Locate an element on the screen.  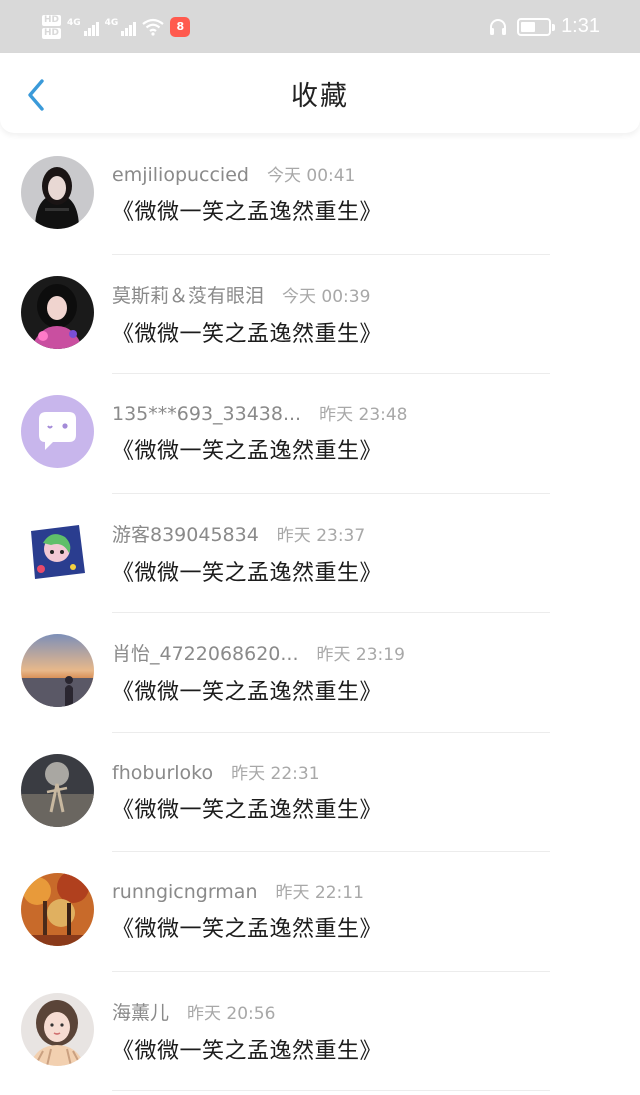
battery-level is located at coordinates (528, 26).